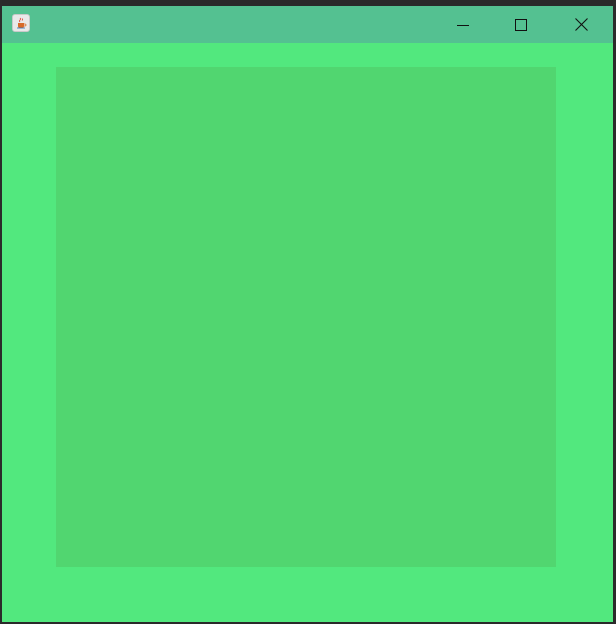 The height and width of the screenshot is (624, 616). I want to click on close-button, so click(581, 24).